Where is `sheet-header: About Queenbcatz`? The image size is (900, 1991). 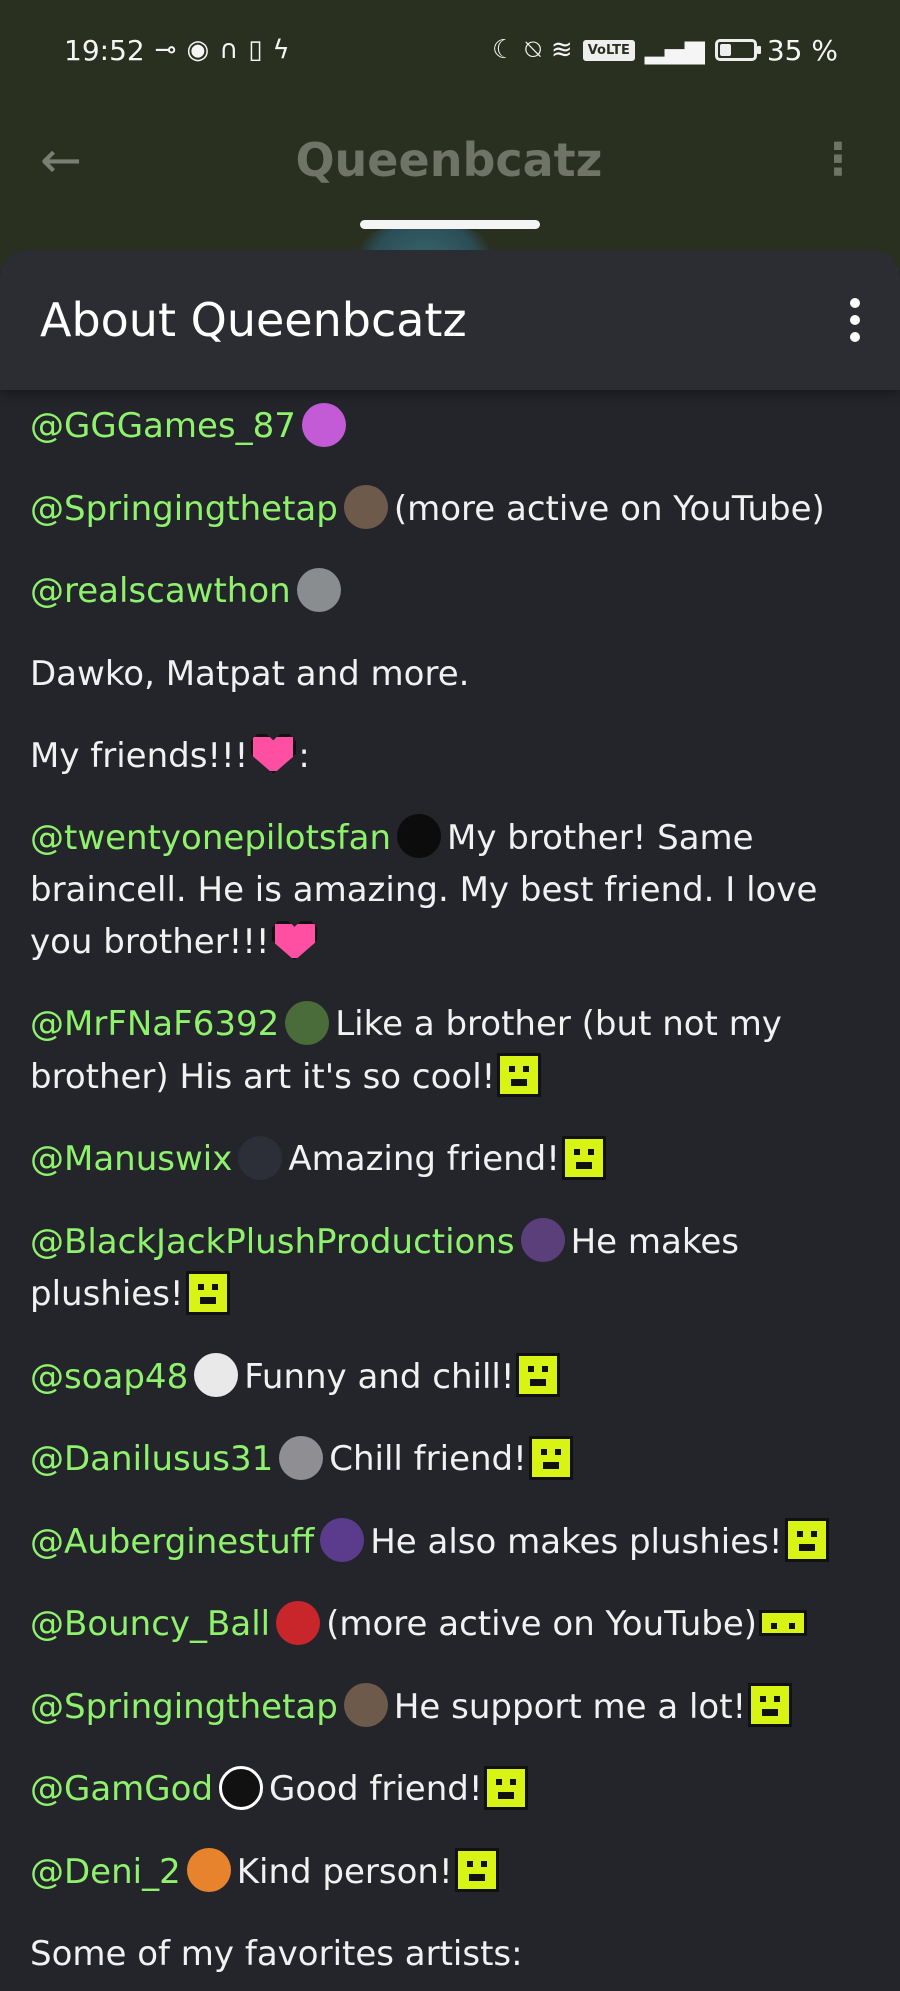
sheet-header: About Queenbcatz is located at coordinates (450, 320).